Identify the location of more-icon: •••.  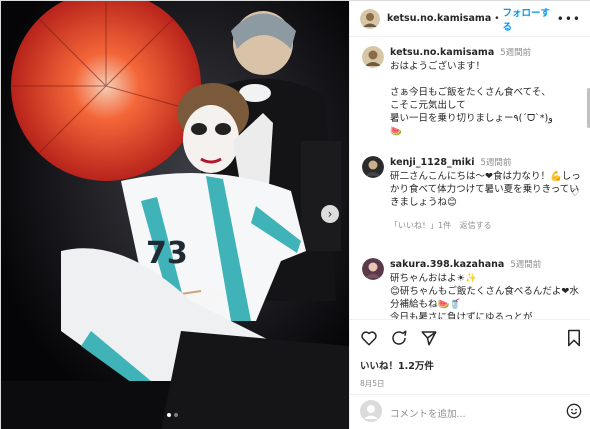
(569, 19).